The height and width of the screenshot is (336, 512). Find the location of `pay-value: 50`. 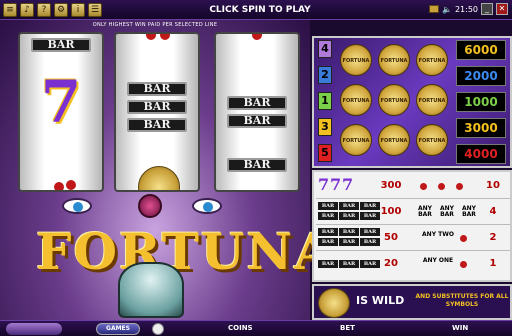

pay-value: 50 is located at coordinates (391, 237).